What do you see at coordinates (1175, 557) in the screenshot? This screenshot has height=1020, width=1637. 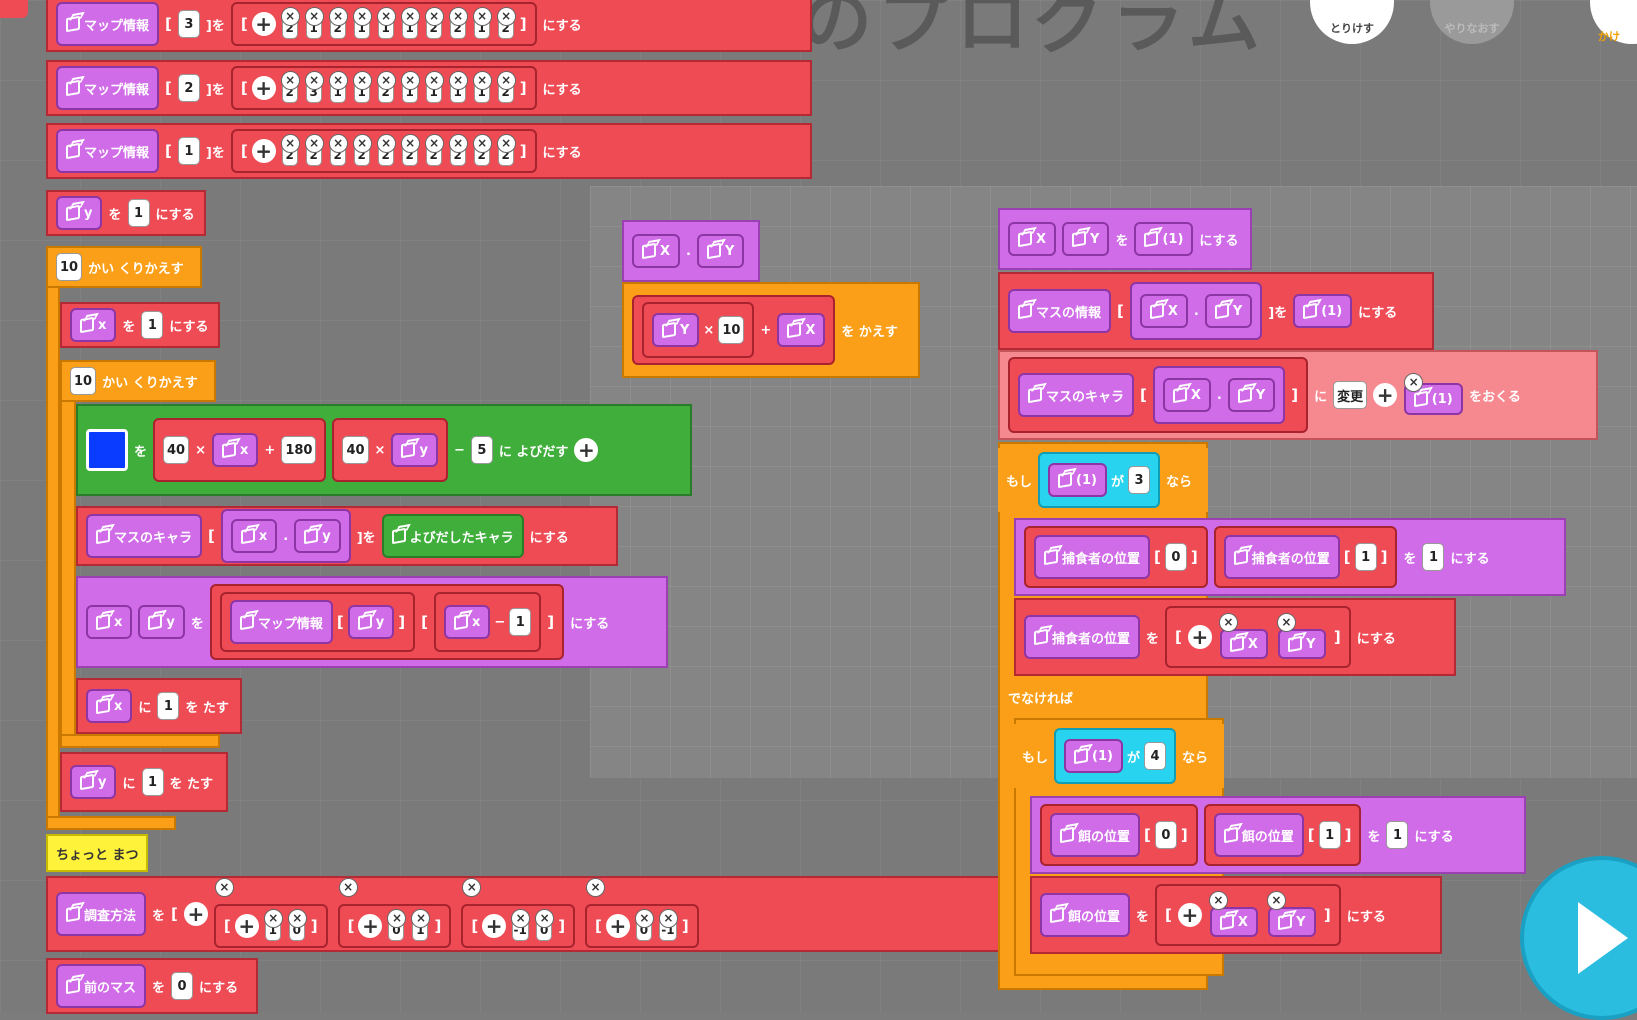 I see `predator-idx0: 0` at bounding box center [1175, 557].